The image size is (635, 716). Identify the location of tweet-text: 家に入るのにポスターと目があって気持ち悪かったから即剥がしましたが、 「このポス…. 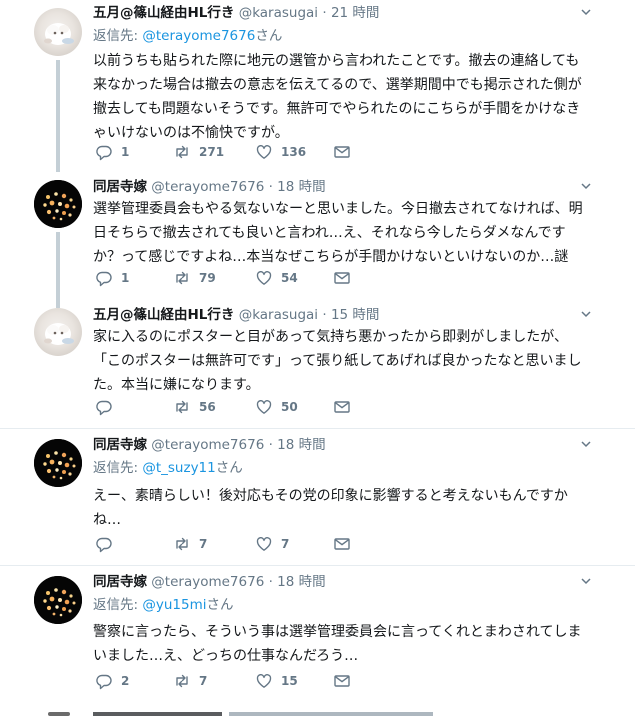
(343, 361).